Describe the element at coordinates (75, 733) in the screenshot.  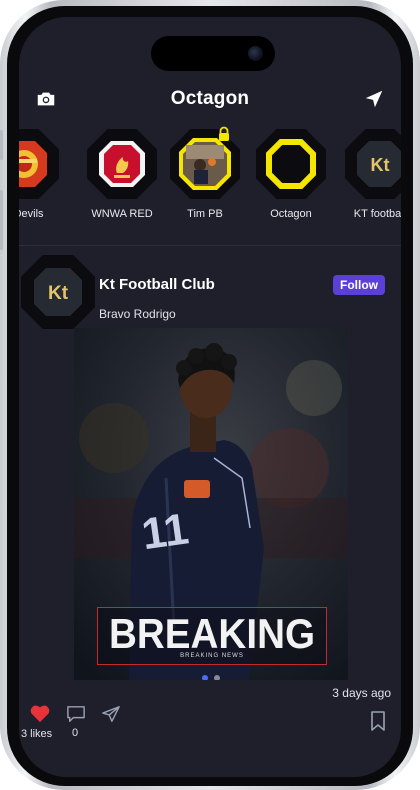
I see `comments-count: 0` at that location.